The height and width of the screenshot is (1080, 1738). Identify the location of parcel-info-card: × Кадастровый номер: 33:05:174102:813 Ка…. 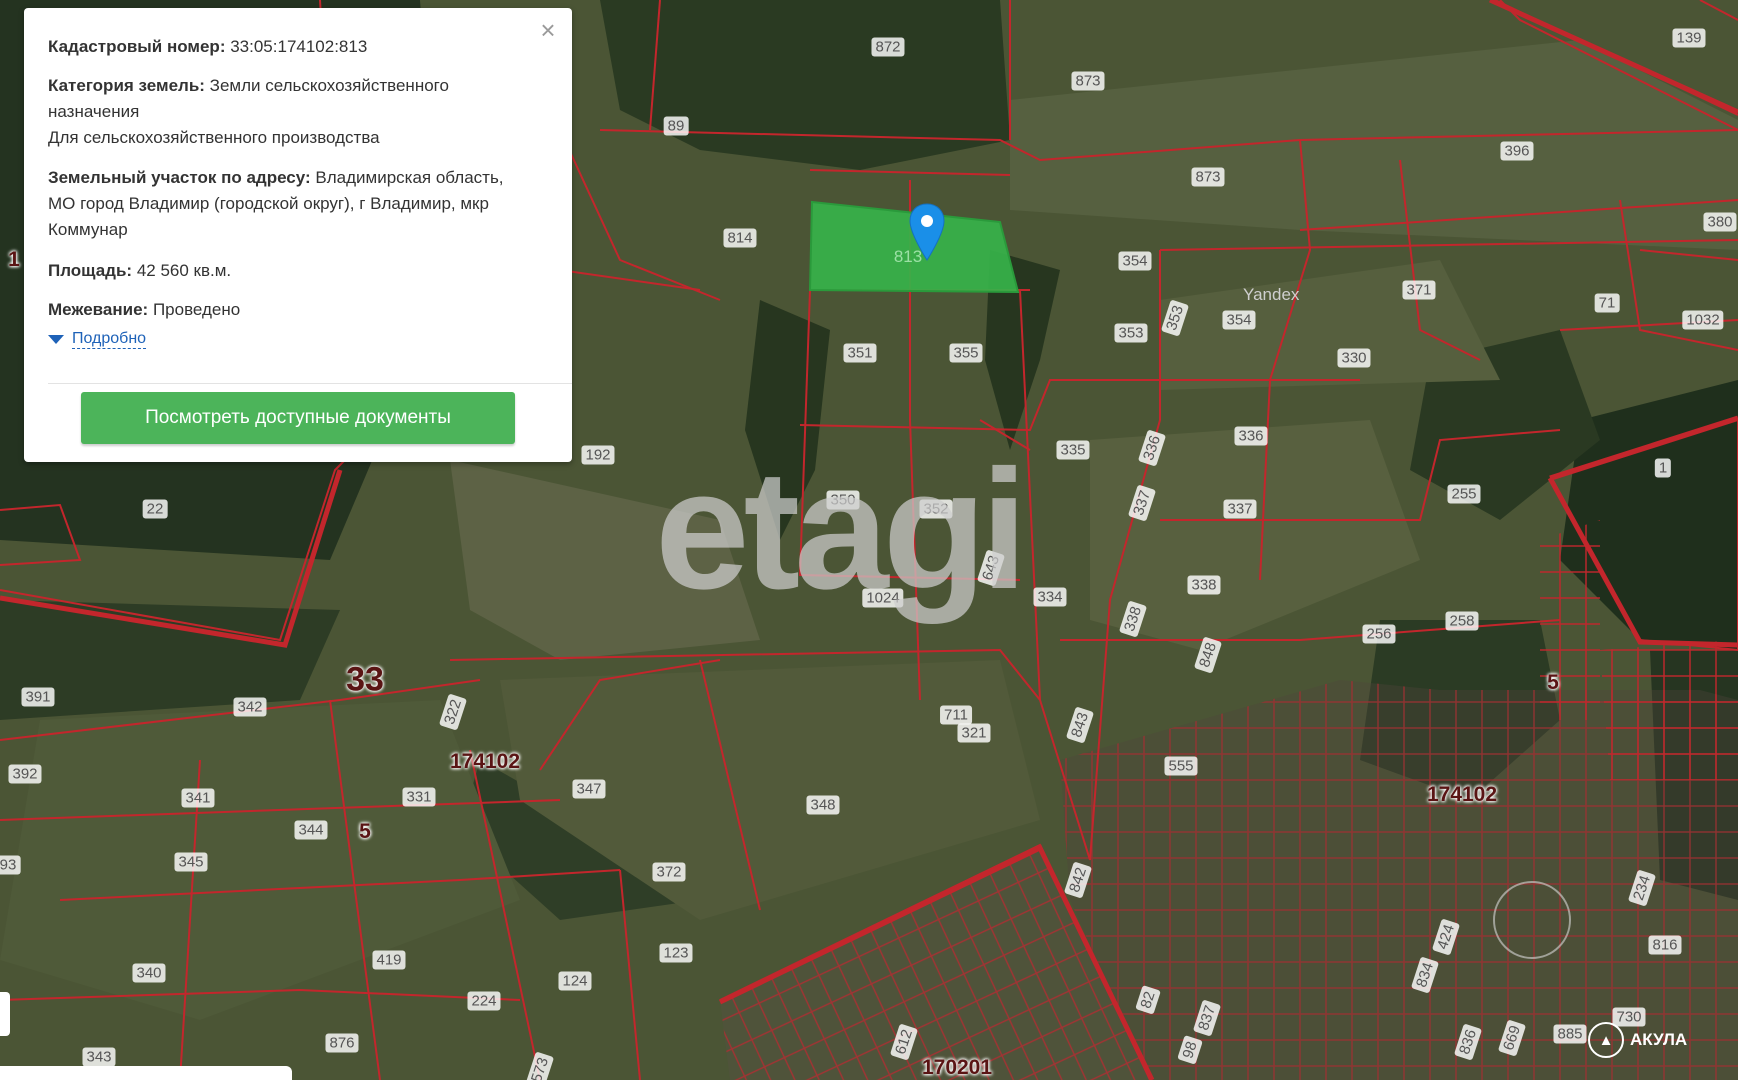
(298, 235).